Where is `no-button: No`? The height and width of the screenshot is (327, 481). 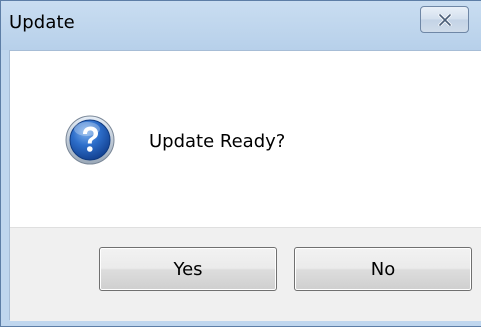
no-button: No is located at coordinates (383, 269).